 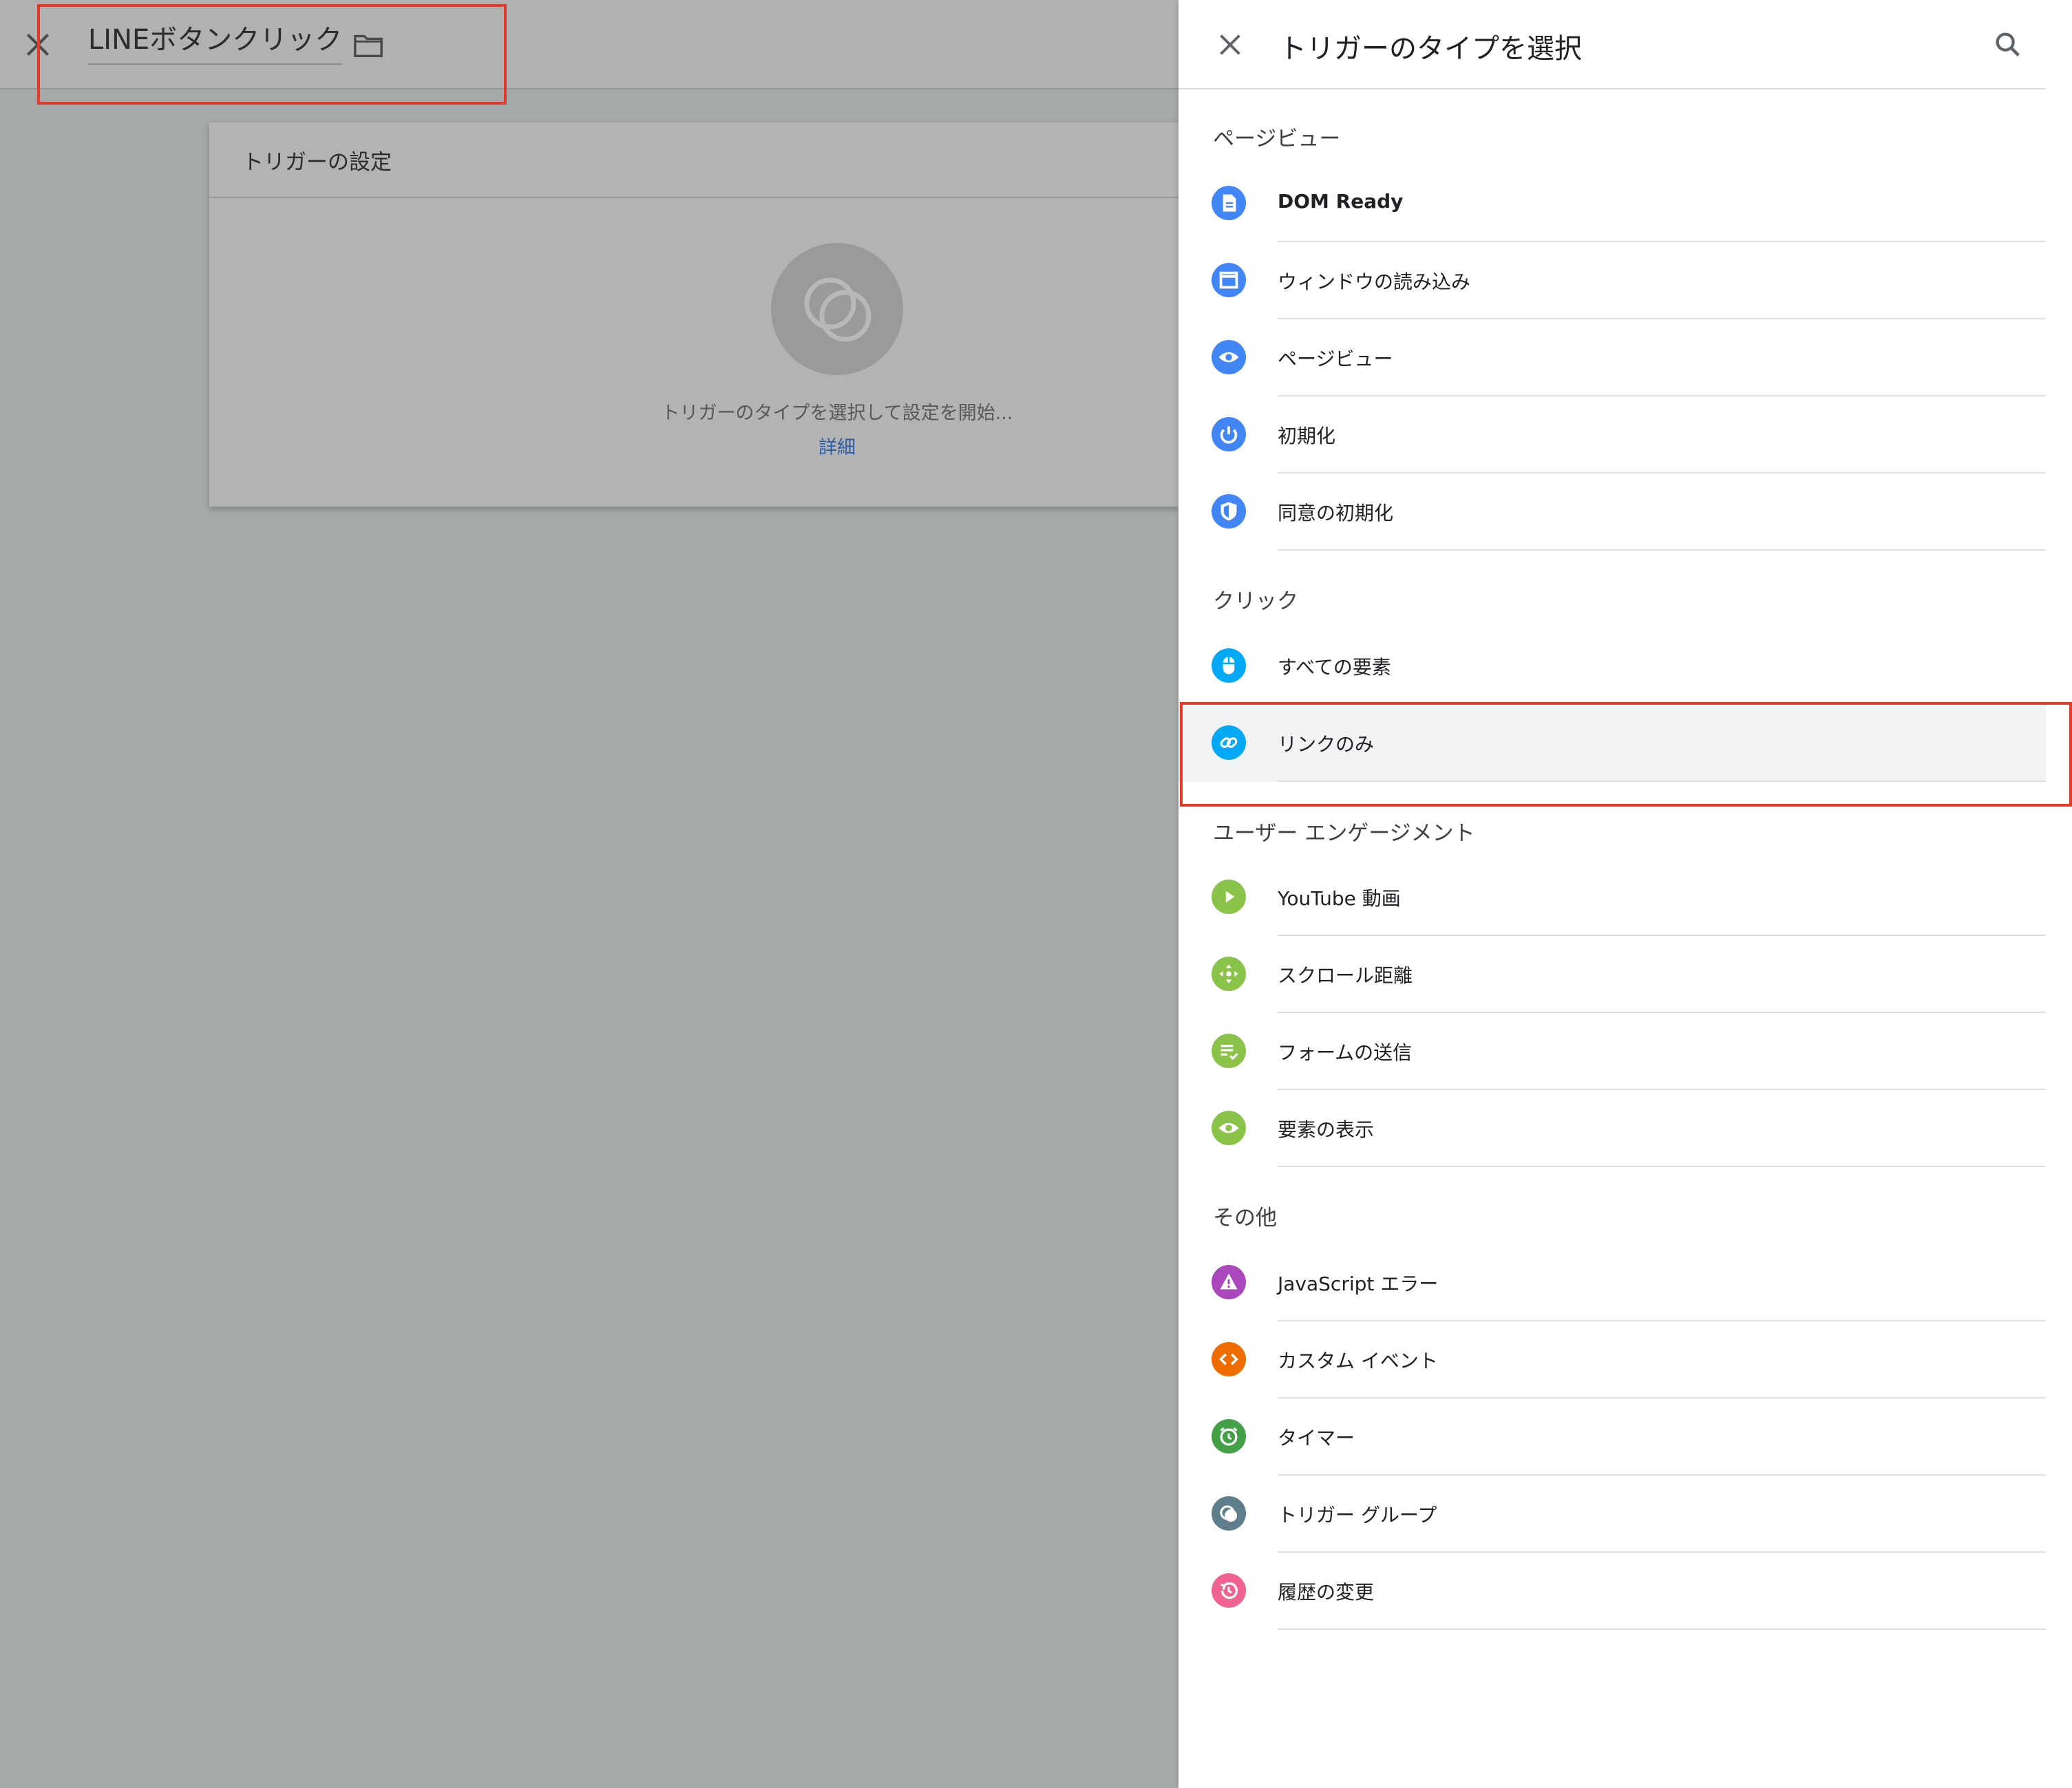 What do you see at coordinates (1316, 1438) in the screenshot?
I see `item-label: タイマー` at bounding box center [1316, 1438].